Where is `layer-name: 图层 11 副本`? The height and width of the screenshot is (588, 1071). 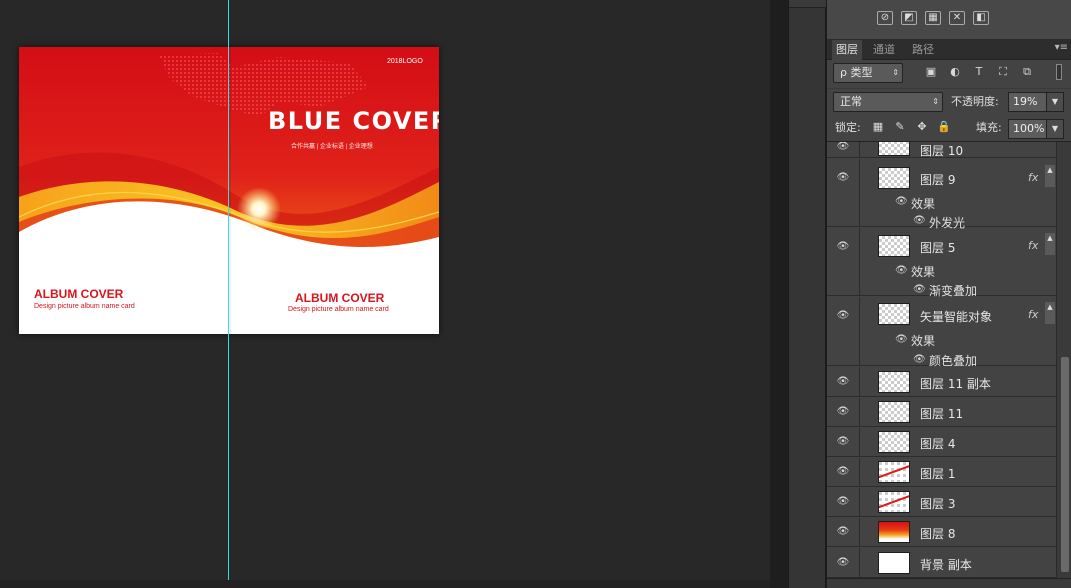 layer-name: 图层 11 副本 is located at coordinates (955, 384).